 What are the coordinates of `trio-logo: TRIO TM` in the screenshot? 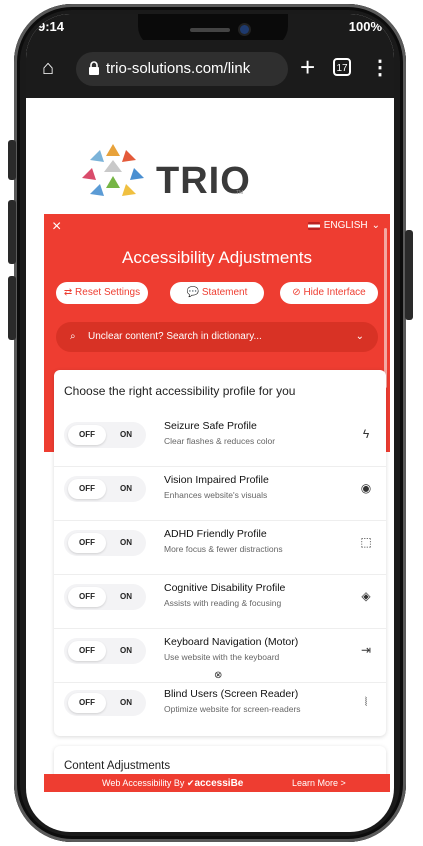 It's located at (159, 172).